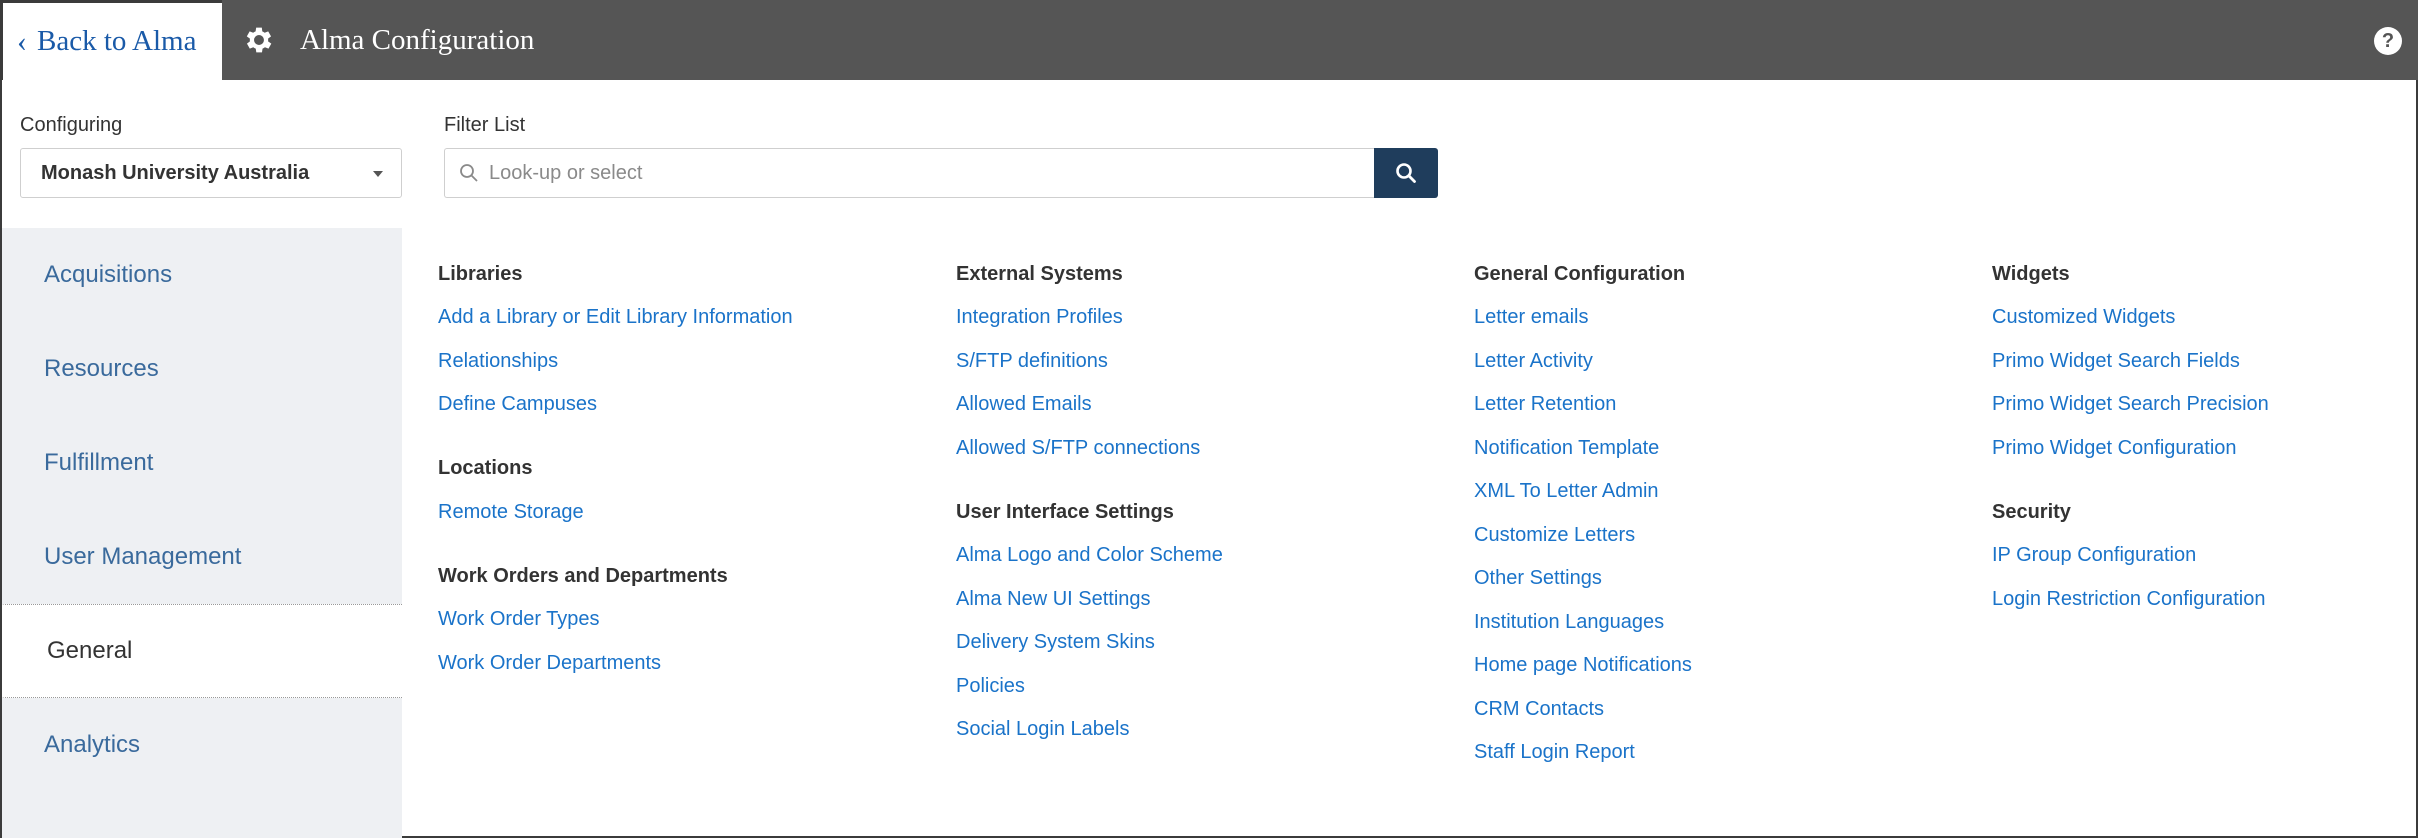  Describe the element at coordinates (1206, 643) in the screenshot. I see `config-link: Delivery System Skins` at that location.